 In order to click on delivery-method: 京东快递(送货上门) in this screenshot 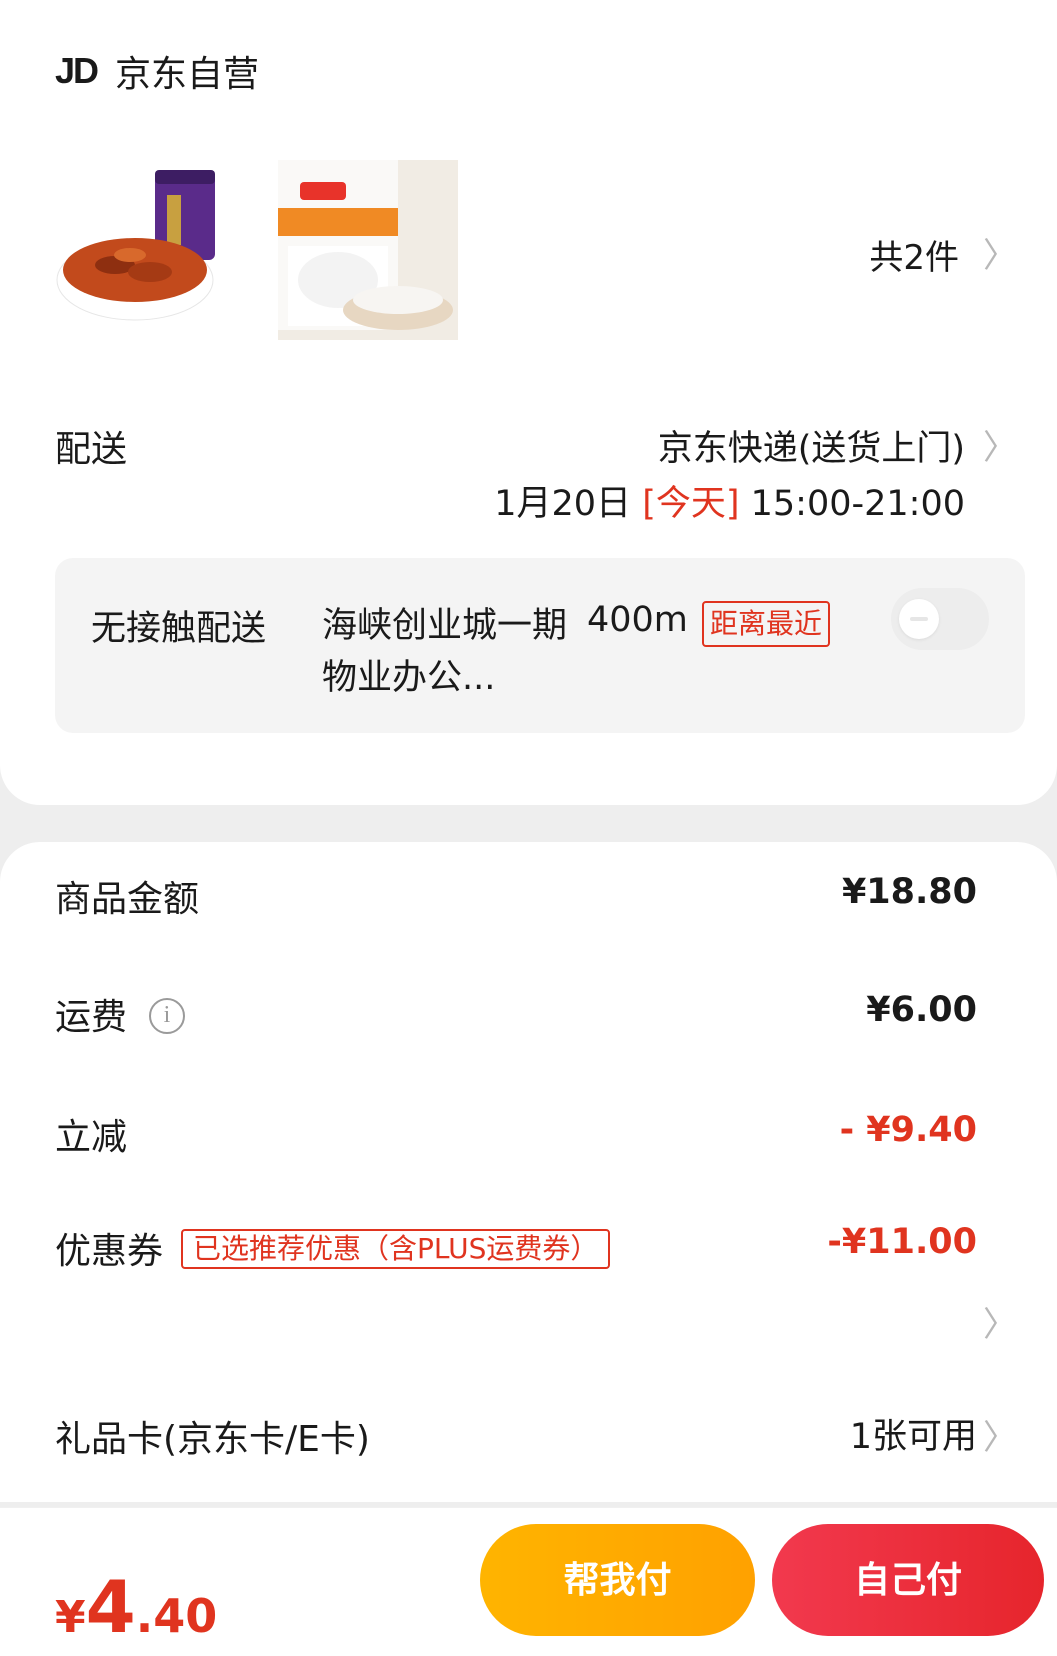, I will do `click(811, 445)`.